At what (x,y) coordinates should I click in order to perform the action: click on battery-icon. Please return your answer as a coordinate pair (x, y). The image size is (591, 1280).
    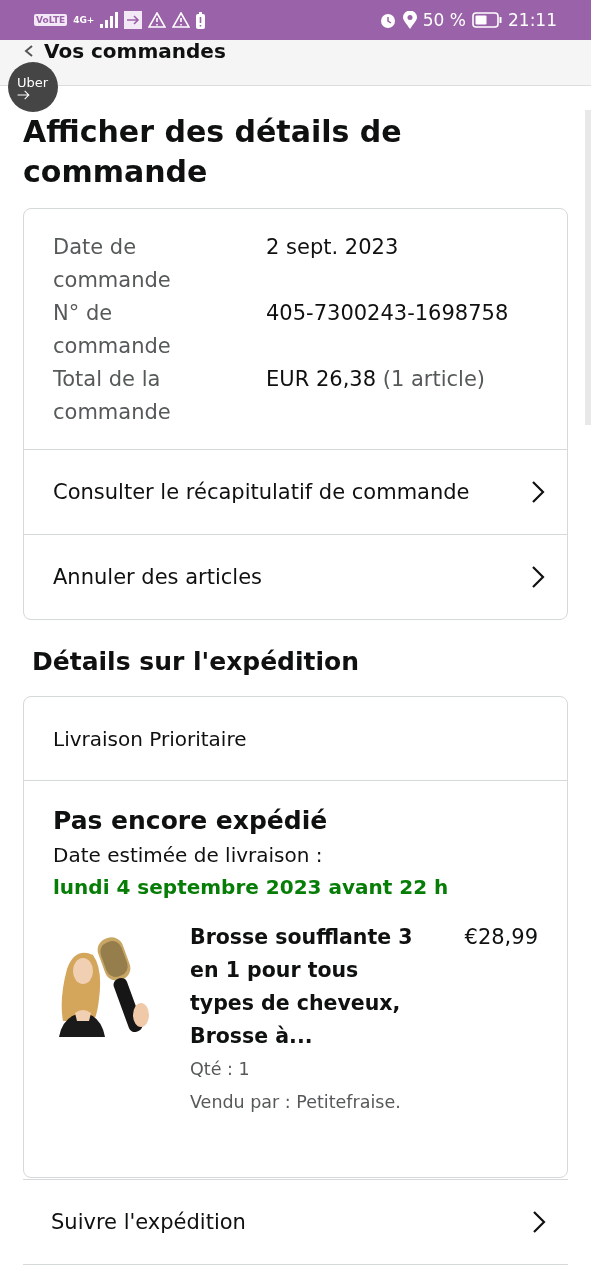
    Looking at the image, I should click on (487, 20).